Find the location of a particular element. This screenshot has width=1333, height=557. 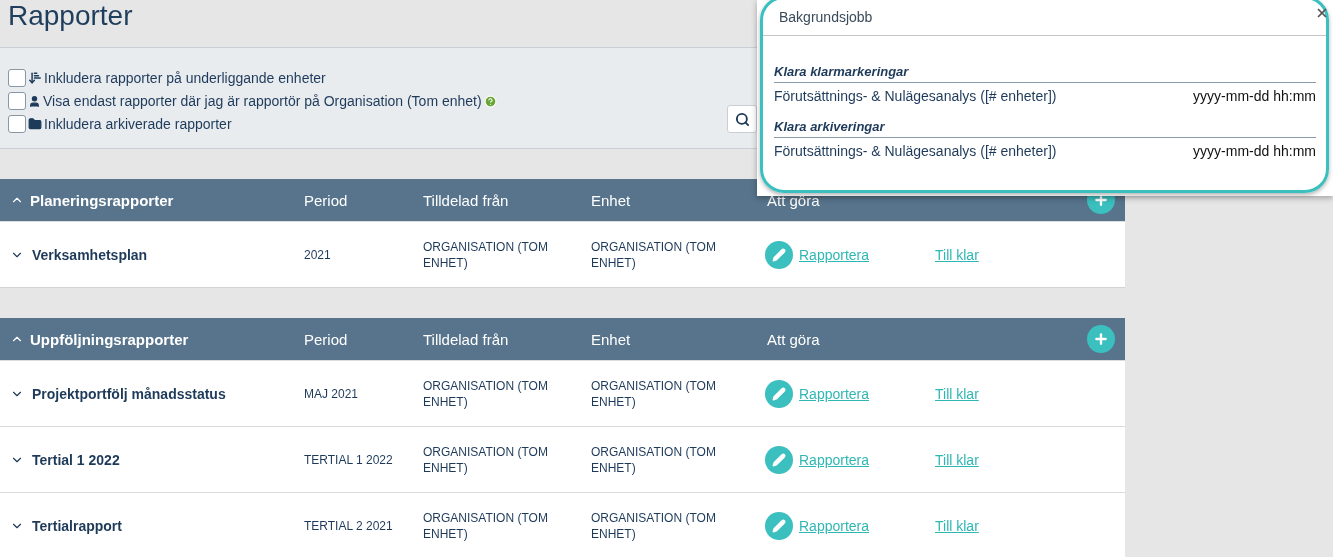

filter-label: Inkludera rapporter på underliggande enheter is located at coordinates (185, 78).